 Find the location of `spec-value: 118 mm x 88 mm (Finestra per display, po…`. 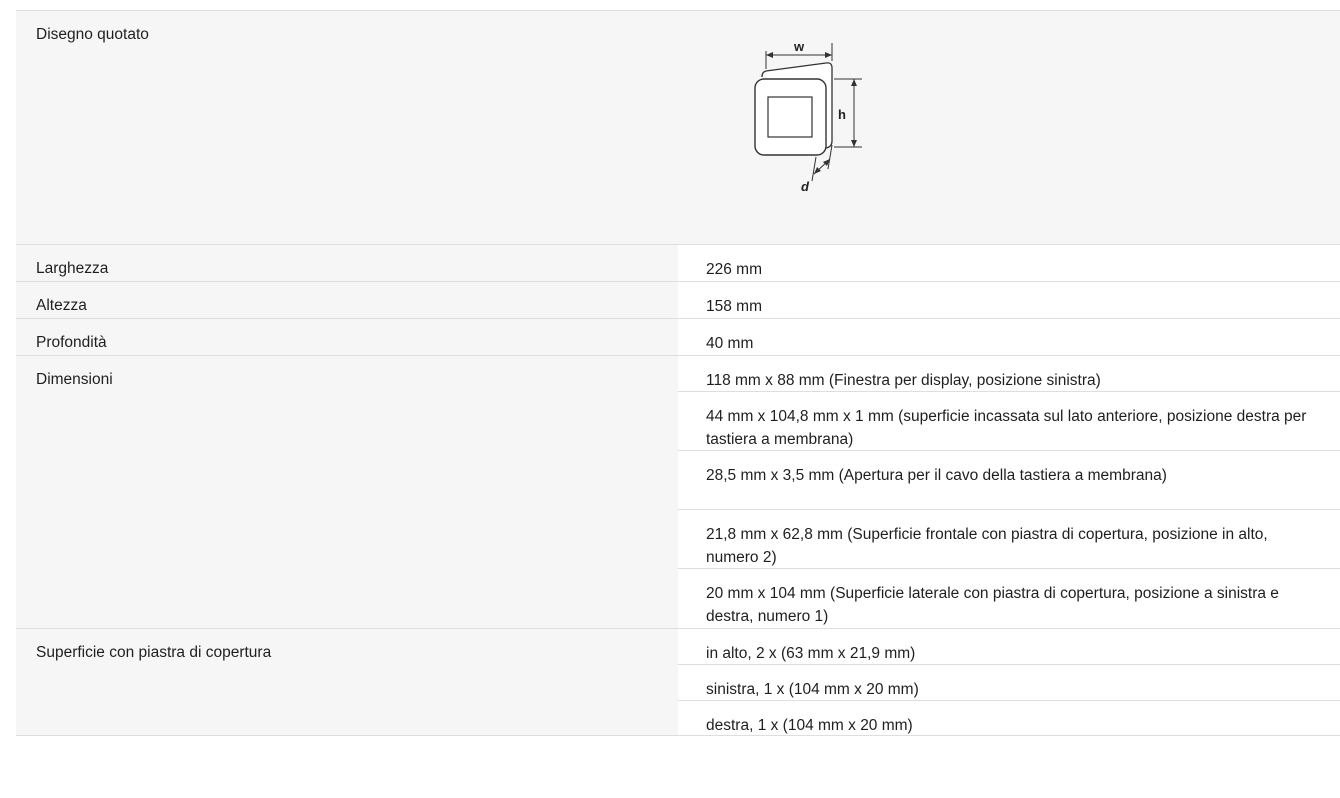

spec-value: 118 mm x 88 mm (Finestra per display, po… is located at coordinates (1009, 374).